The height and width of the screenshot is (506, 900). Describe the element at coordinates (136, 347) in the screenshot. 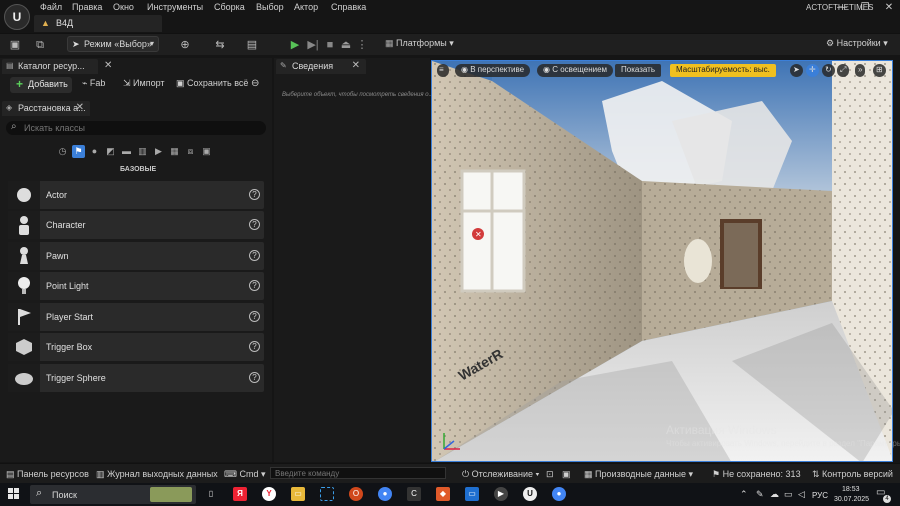

I see `place-actor-item: Trigger Box ?` at that location.